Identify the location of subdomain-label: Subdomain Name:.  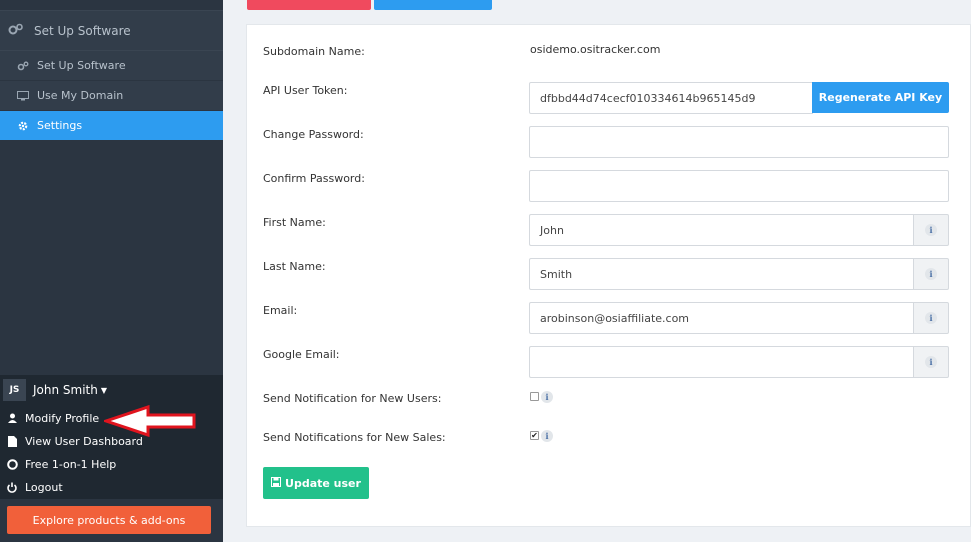
(314, 51).